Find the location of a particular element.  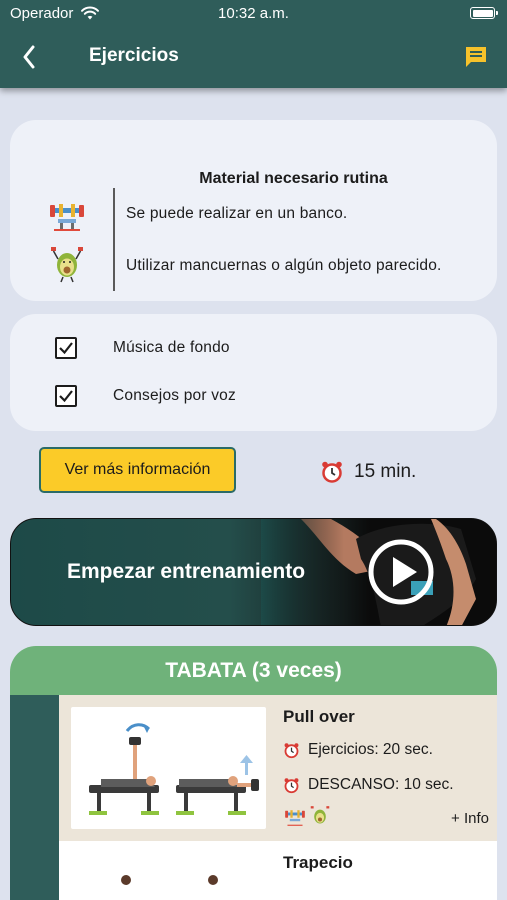

exercise-time-row: Ejercicios: 20 sec. is located at coordinates (358, 750).